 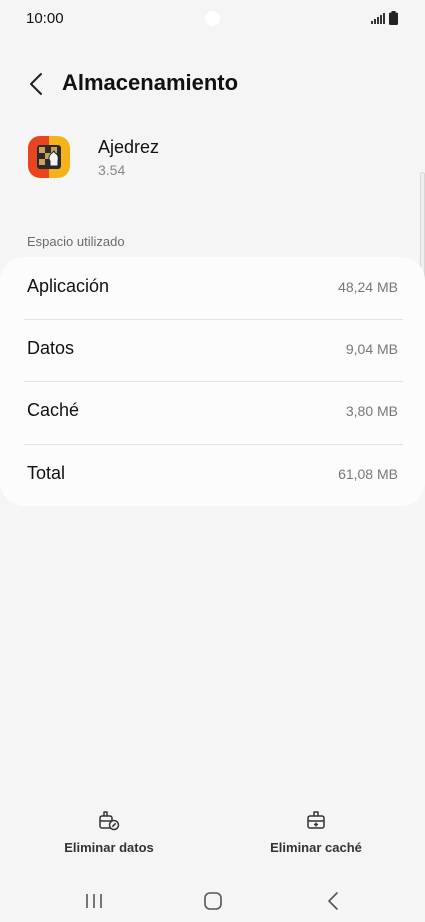 What do you see at coordinates (46, 473) in the screenshot?
I see `storage-row-label: Total` at bounding box center [46, 473].